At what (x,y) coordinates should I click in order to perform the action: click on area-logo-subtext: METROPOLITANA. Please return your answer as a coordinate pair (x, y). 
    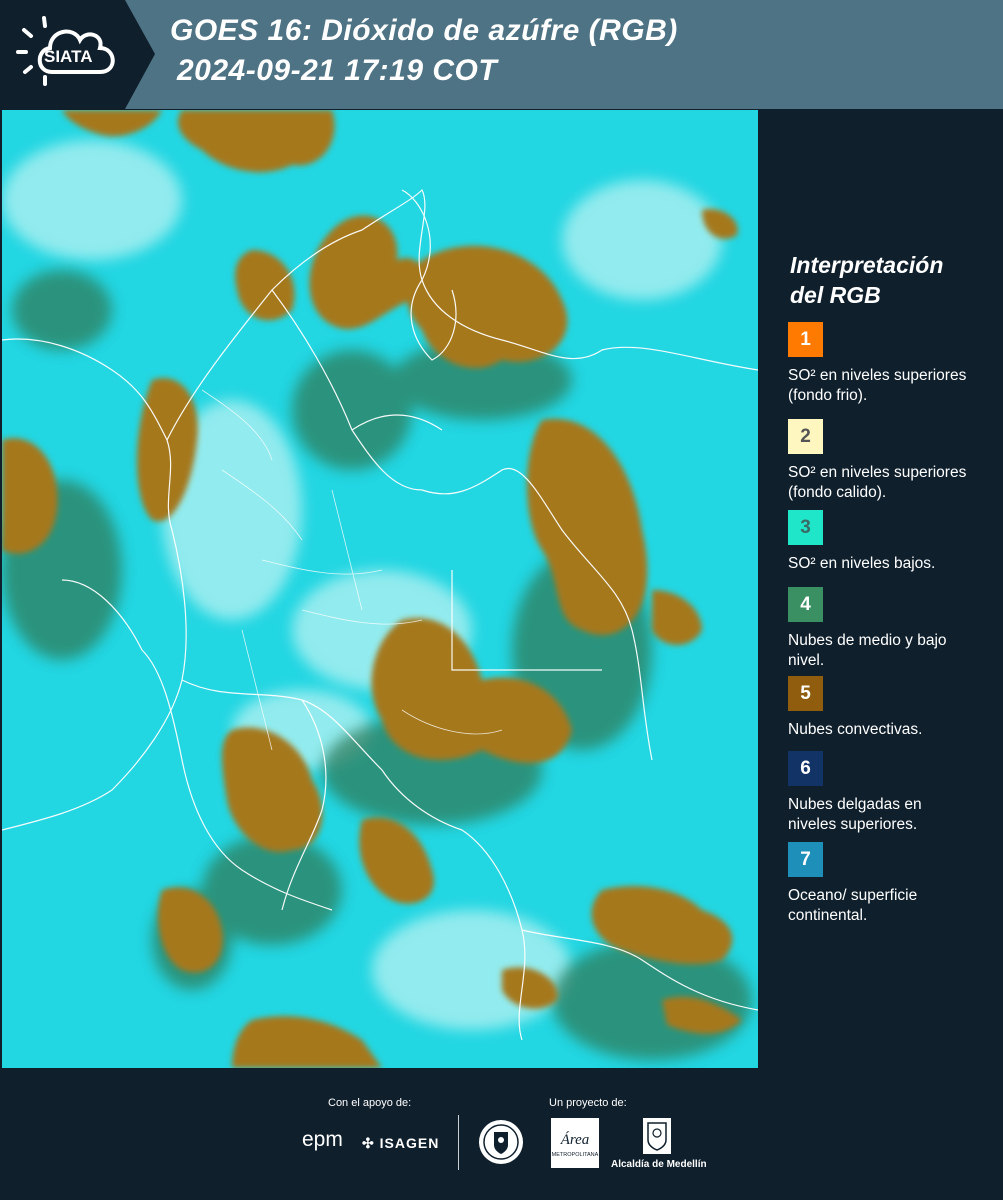
    Looking at the image, I should click on (575, 1155).